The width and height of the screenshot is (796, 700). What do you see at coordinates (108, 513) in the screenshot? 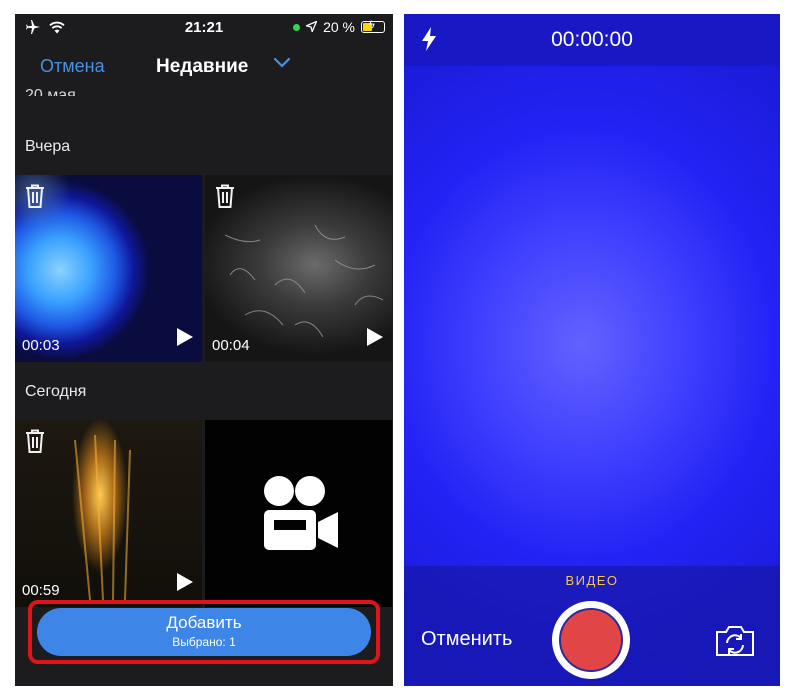
I see `video-thumbnail: 00:59` at bounding box center [108, 513].